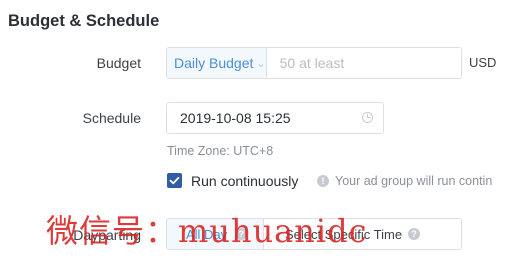 The height and width of the screenshot is (274, 517). Describe the element at coordinates (414, 234) in the screenshot. I see `info-icon: ?` at that location.